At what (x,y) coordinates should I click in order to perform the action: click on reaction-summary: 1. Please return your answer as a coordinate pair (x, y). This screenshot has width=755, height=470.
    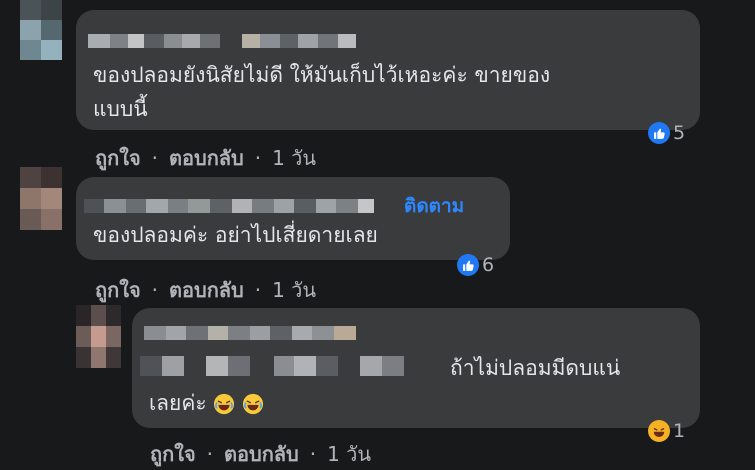
    Looking at the image, I should click on (666, 431).